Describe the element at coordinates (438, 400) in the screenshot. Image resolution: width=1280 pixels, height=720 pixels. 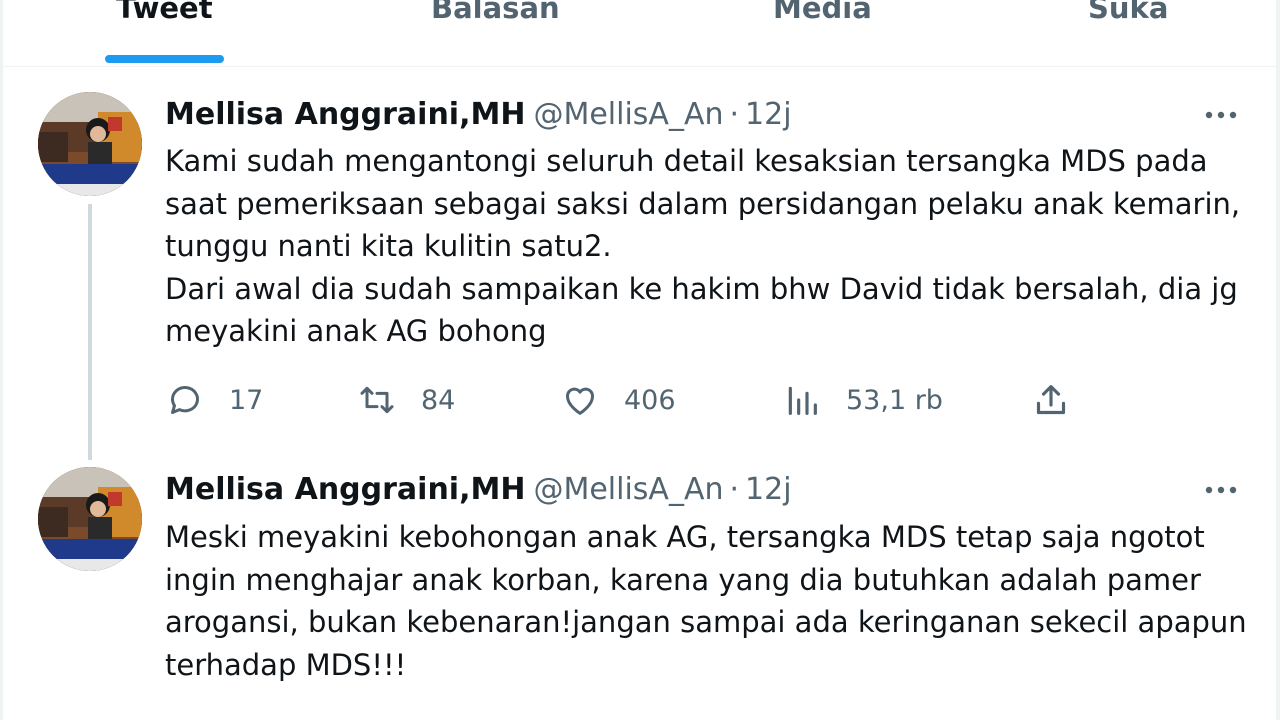
I see `retweet-count: 84` at that location.